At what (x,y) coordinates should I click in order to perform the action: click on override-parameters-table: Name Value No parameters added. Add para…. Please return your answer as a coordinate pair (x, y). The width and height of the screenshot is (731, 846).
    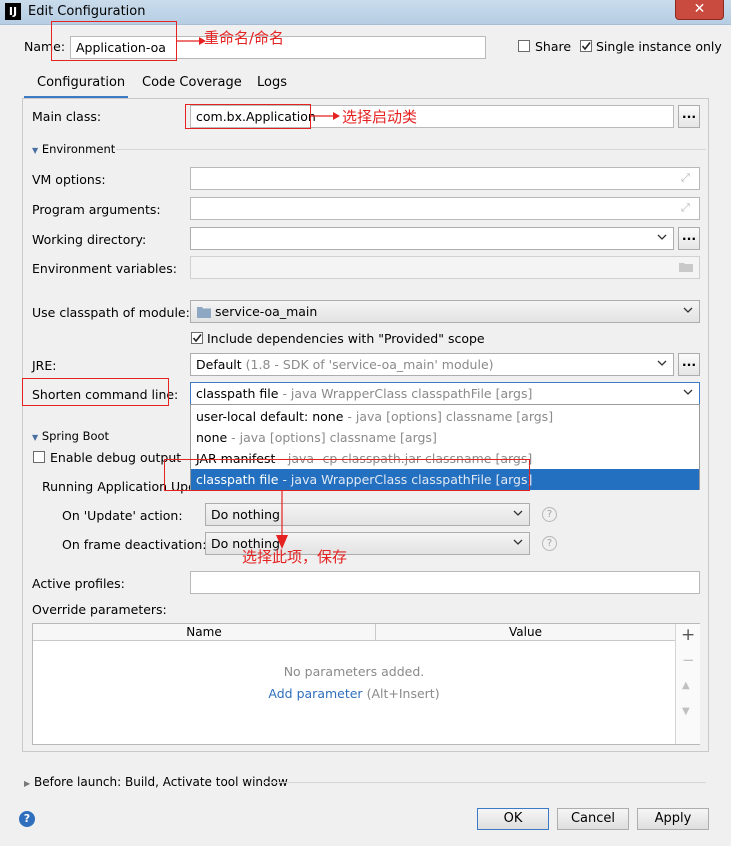
    Looking at the image, I should click on (366, 684).